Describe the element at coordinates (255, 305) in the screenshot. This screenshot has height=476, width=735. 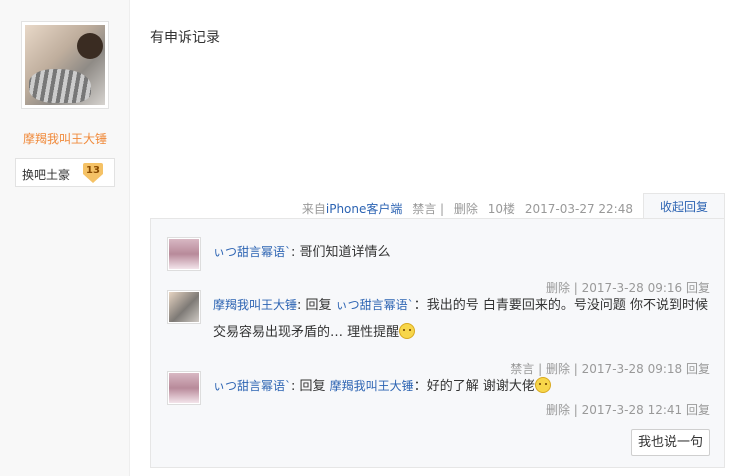
I see `reply-username: 摩羯我叫王大锤` at that location.